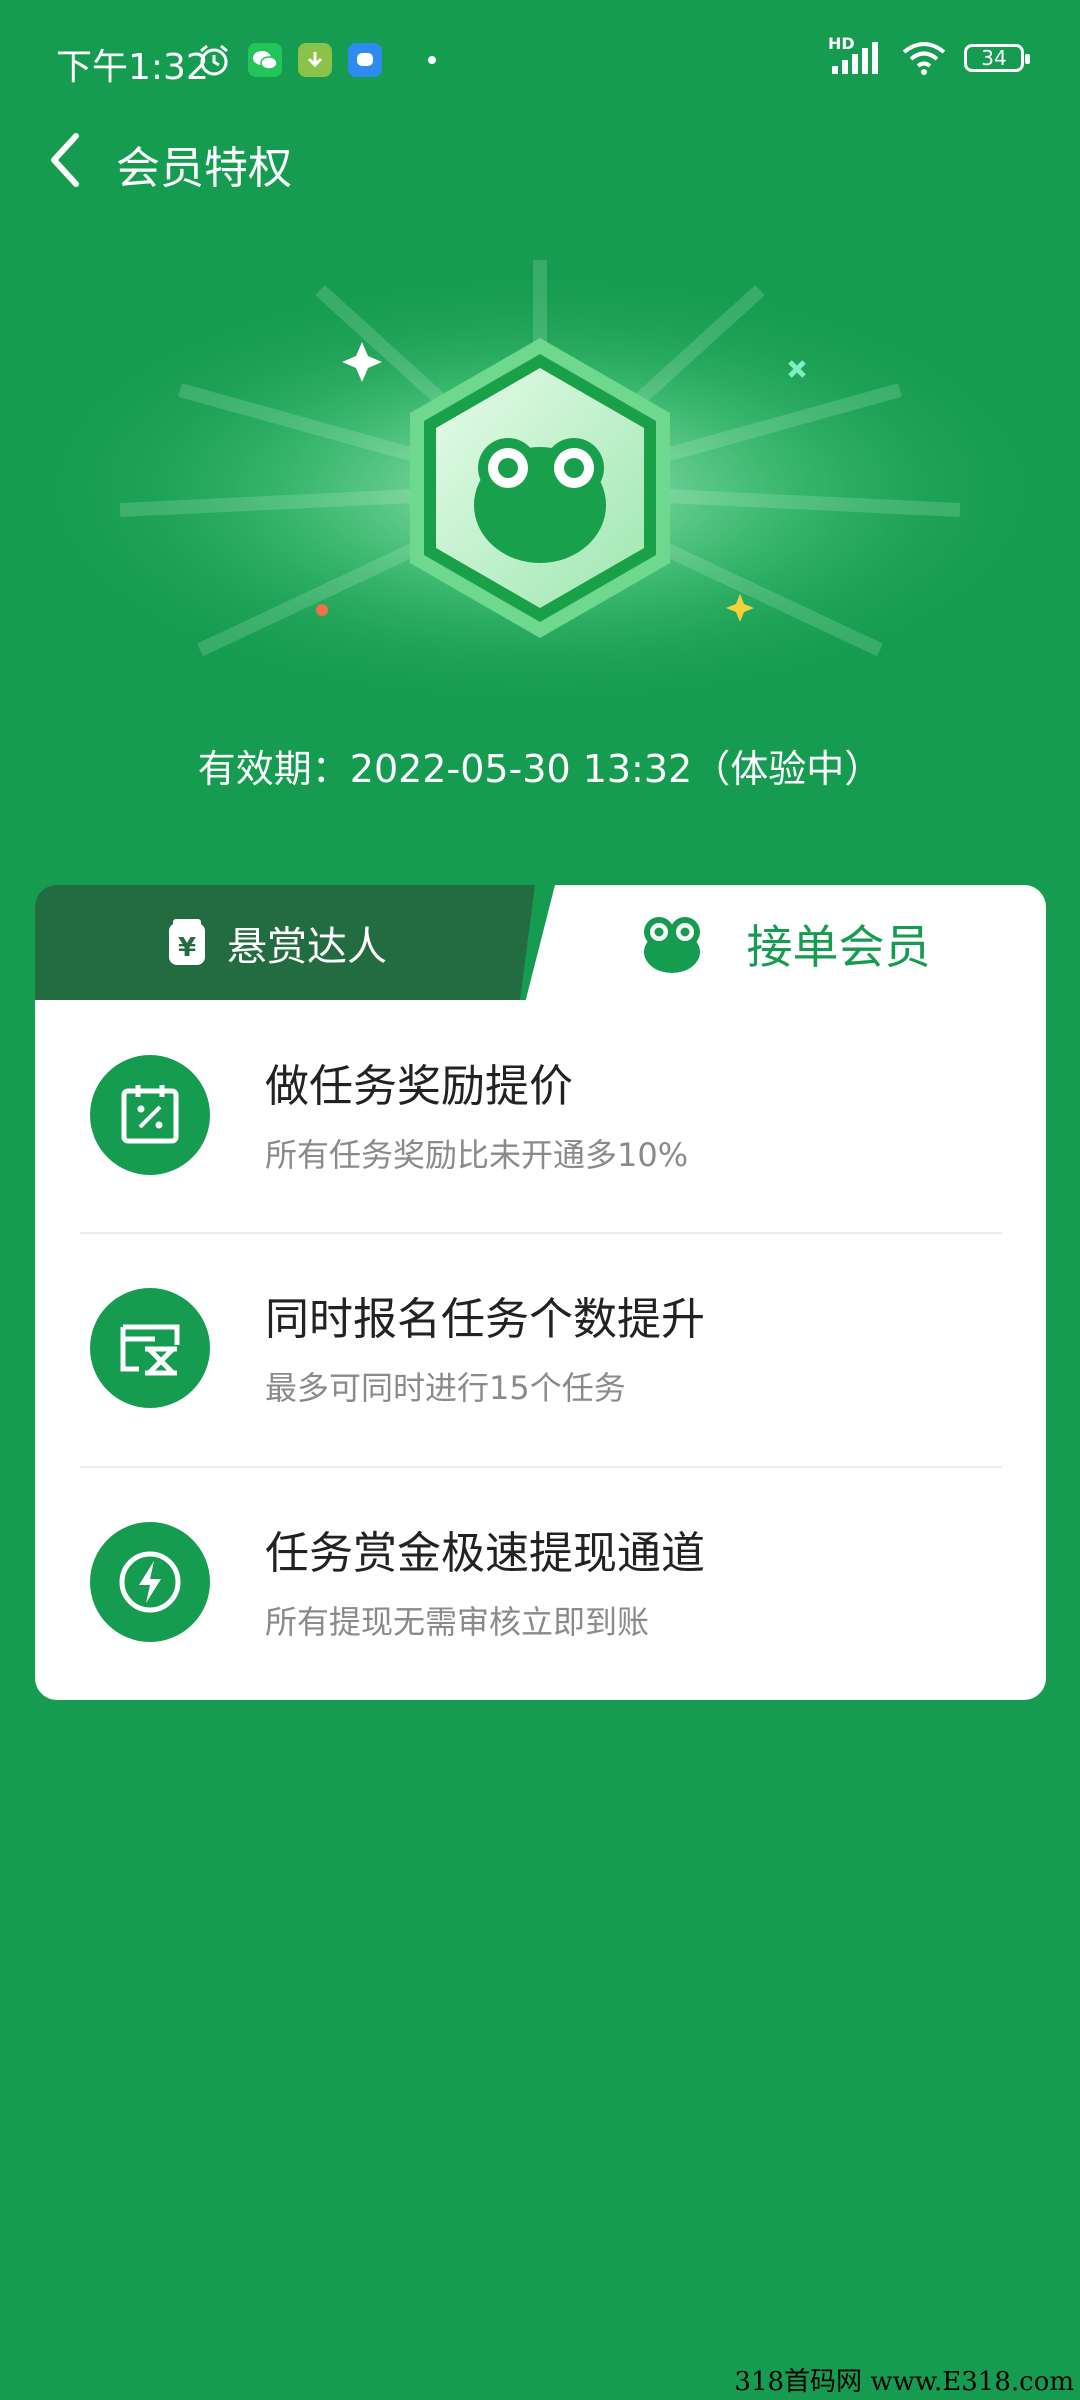 This screenshot has height=2400, width=1080. I want to click on validity-text: 有效期：2022-05-30 13:32（体验中）, so click(540, 769).